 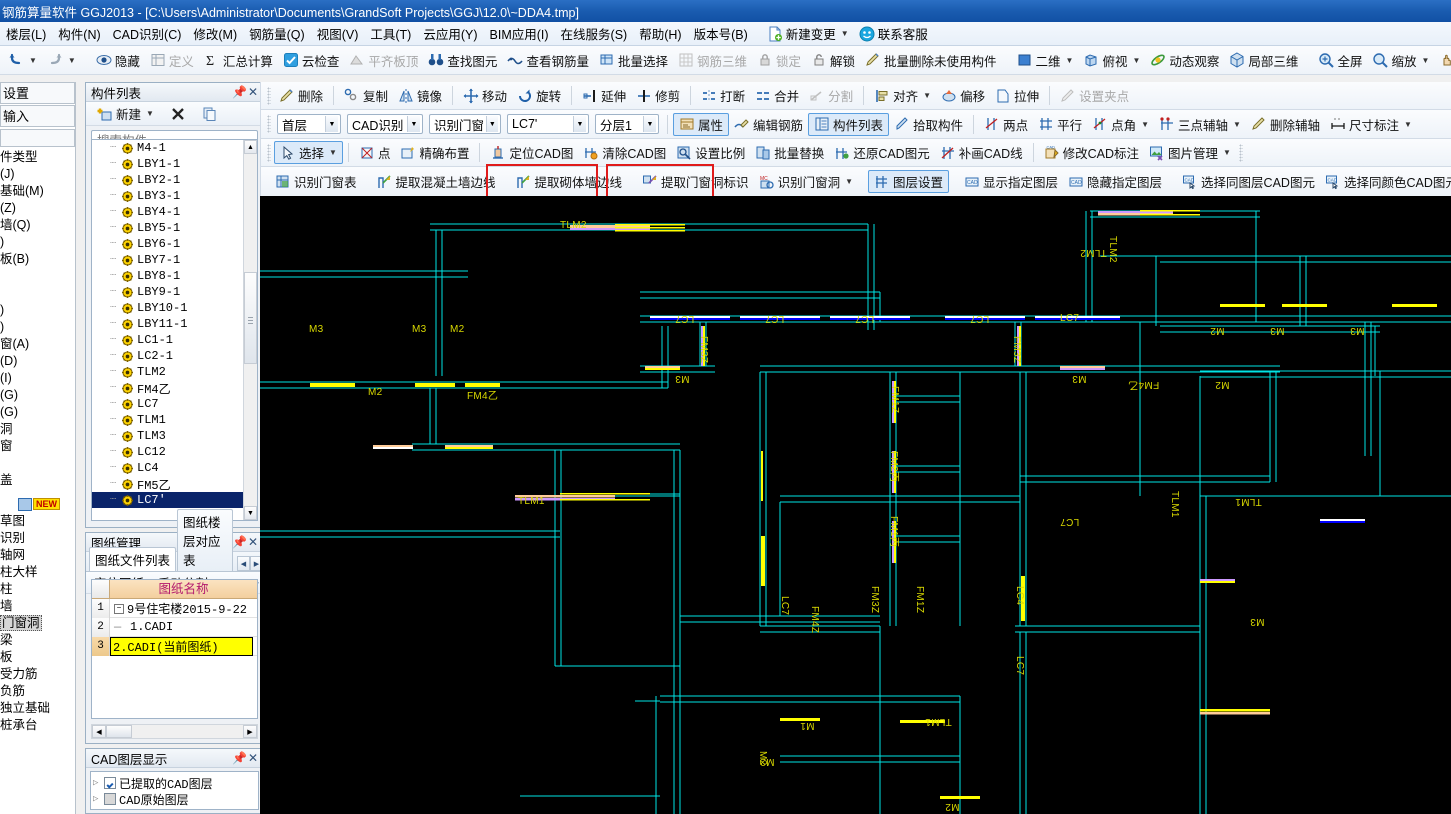 What do you see at coordinates (174, 608) in the screenshot?
I see `drawing-row: 1−9号住宅楼2015-9-22` at bounding box center [174, 608].